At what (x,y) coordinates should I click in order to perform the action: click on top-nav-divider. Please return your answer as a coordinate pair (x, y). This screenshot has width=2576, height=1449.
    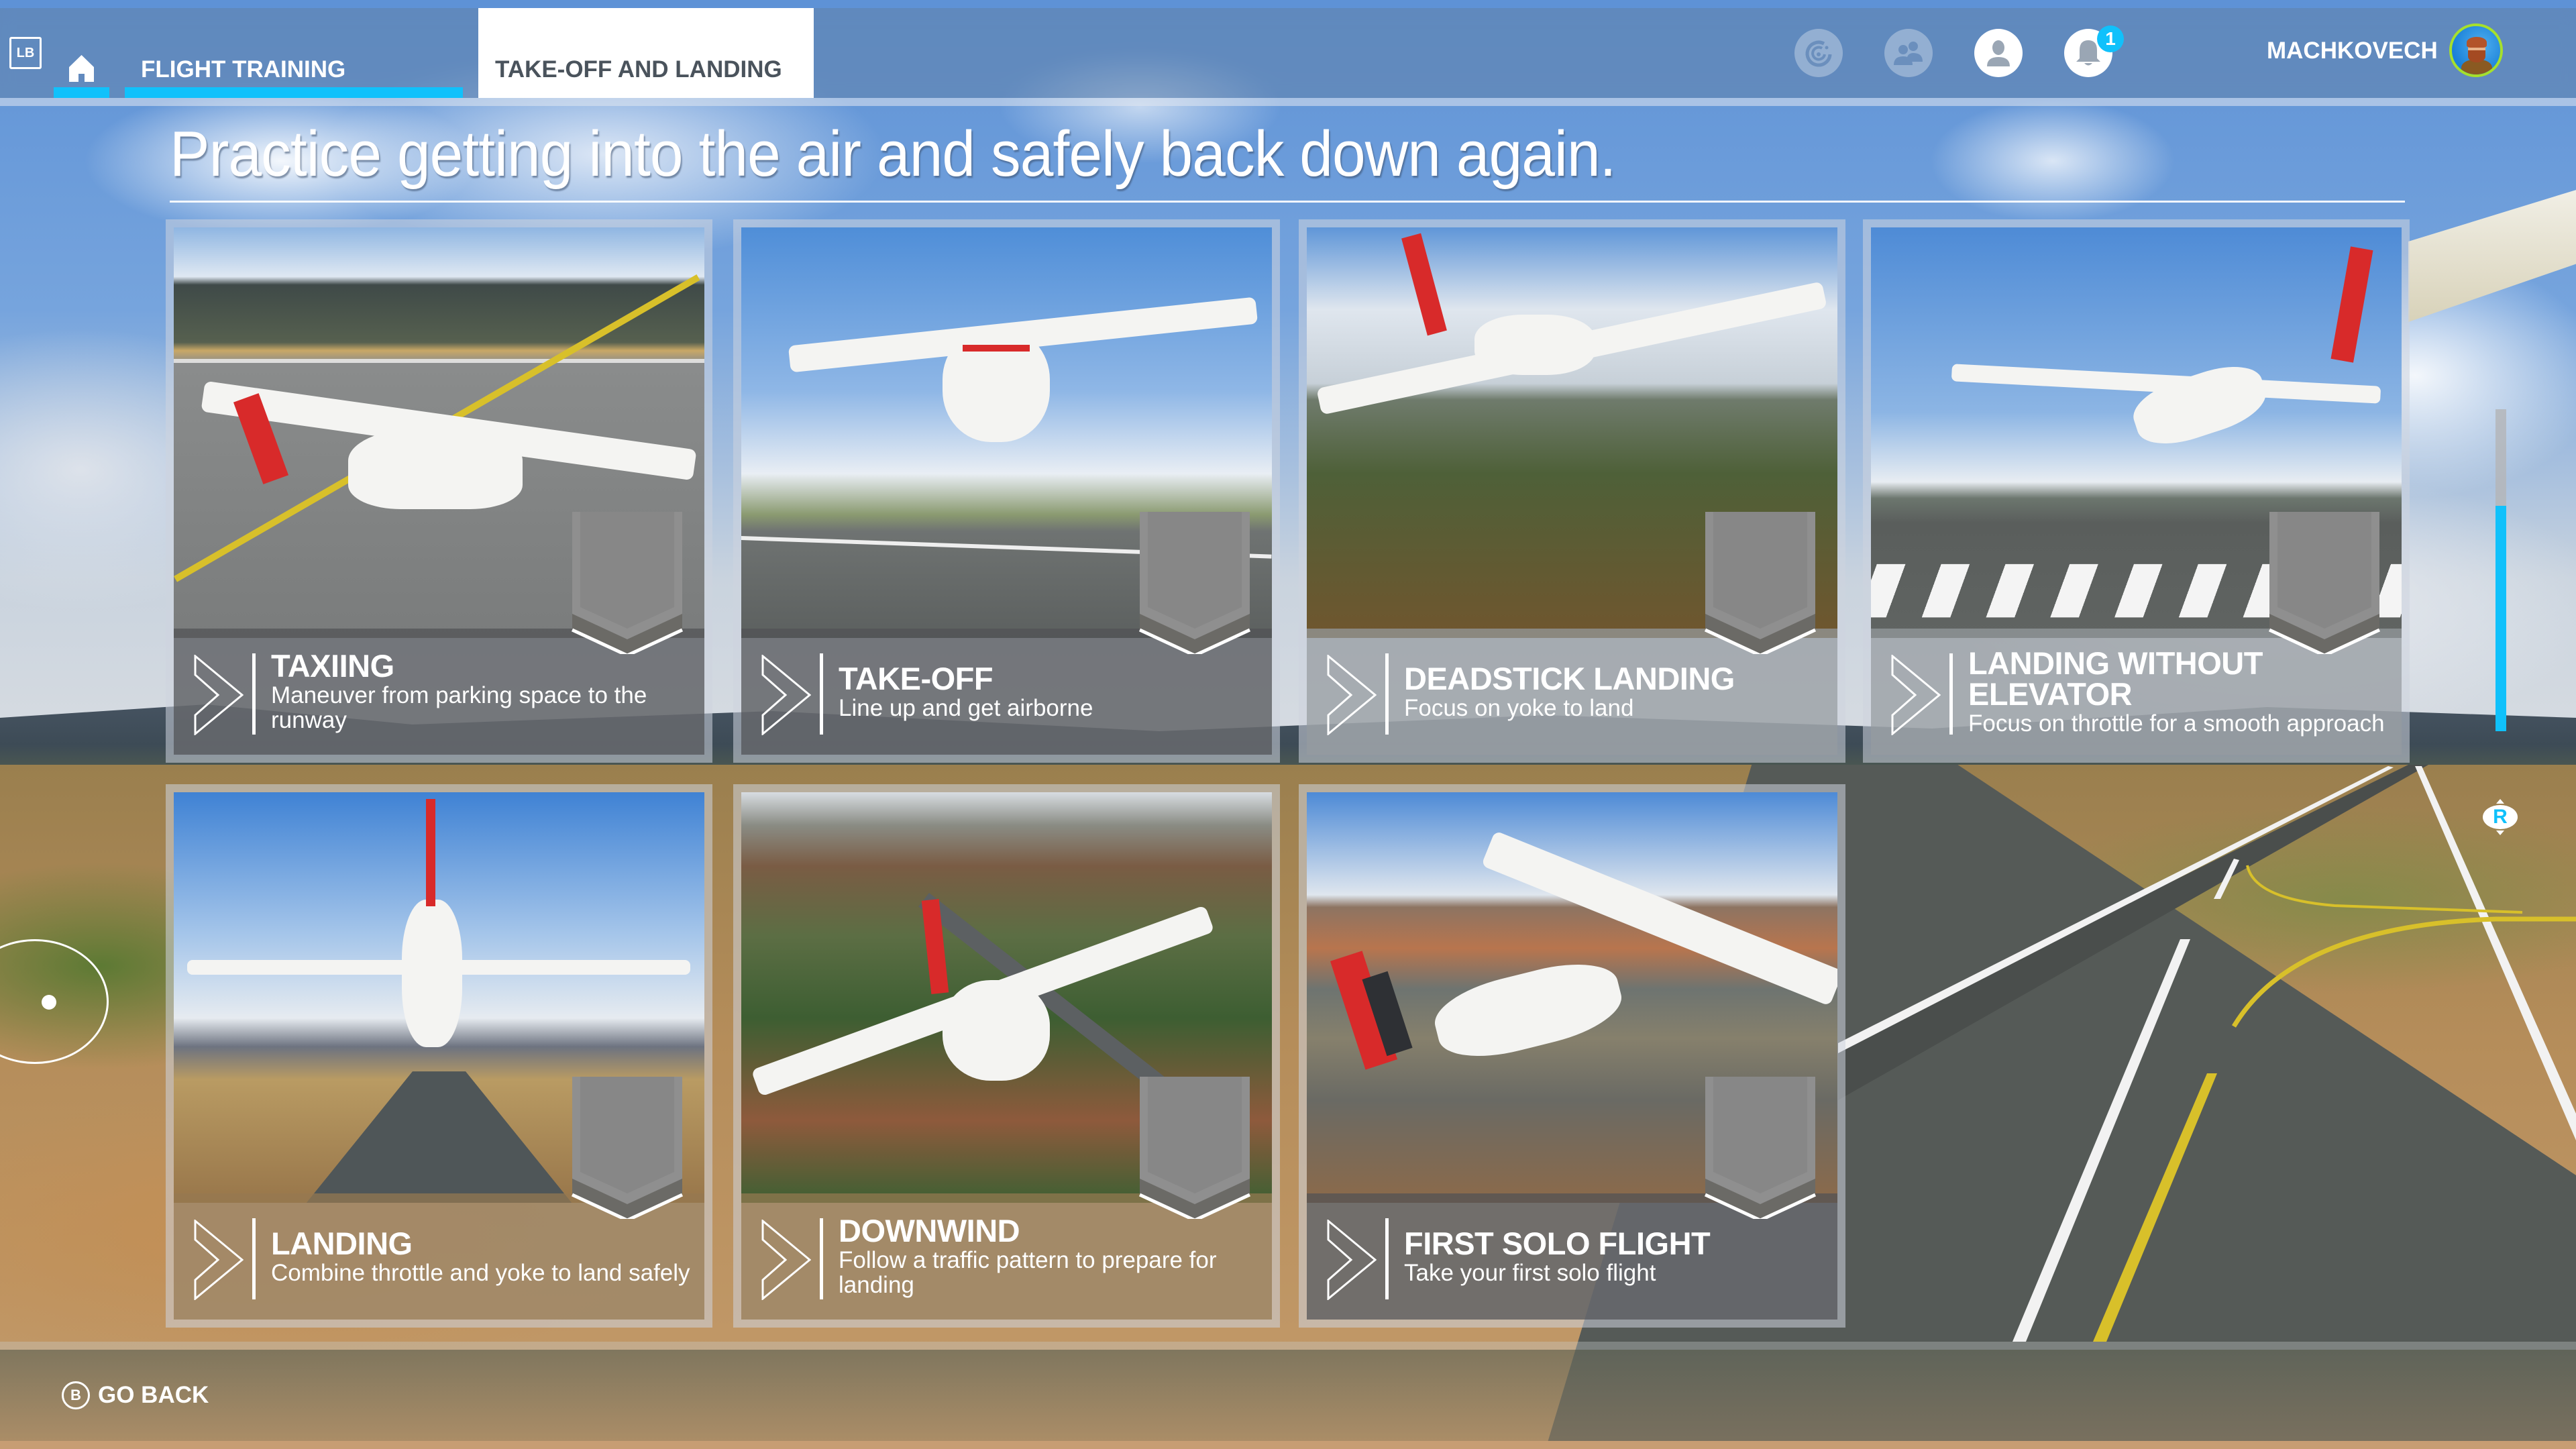
    Looking at the image, I should click on (1288, 102).